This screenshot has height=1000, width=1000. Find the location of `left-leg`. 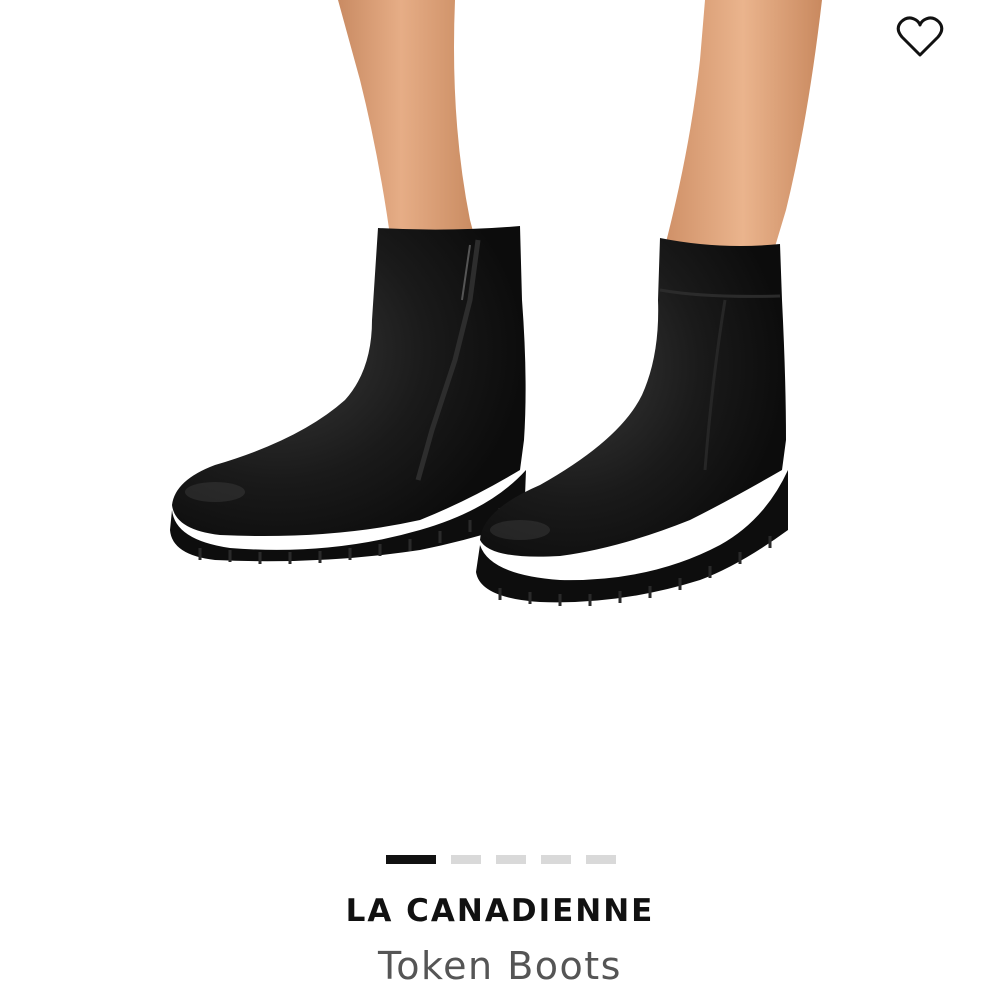

left-leg is located at coordinates (408, 125).